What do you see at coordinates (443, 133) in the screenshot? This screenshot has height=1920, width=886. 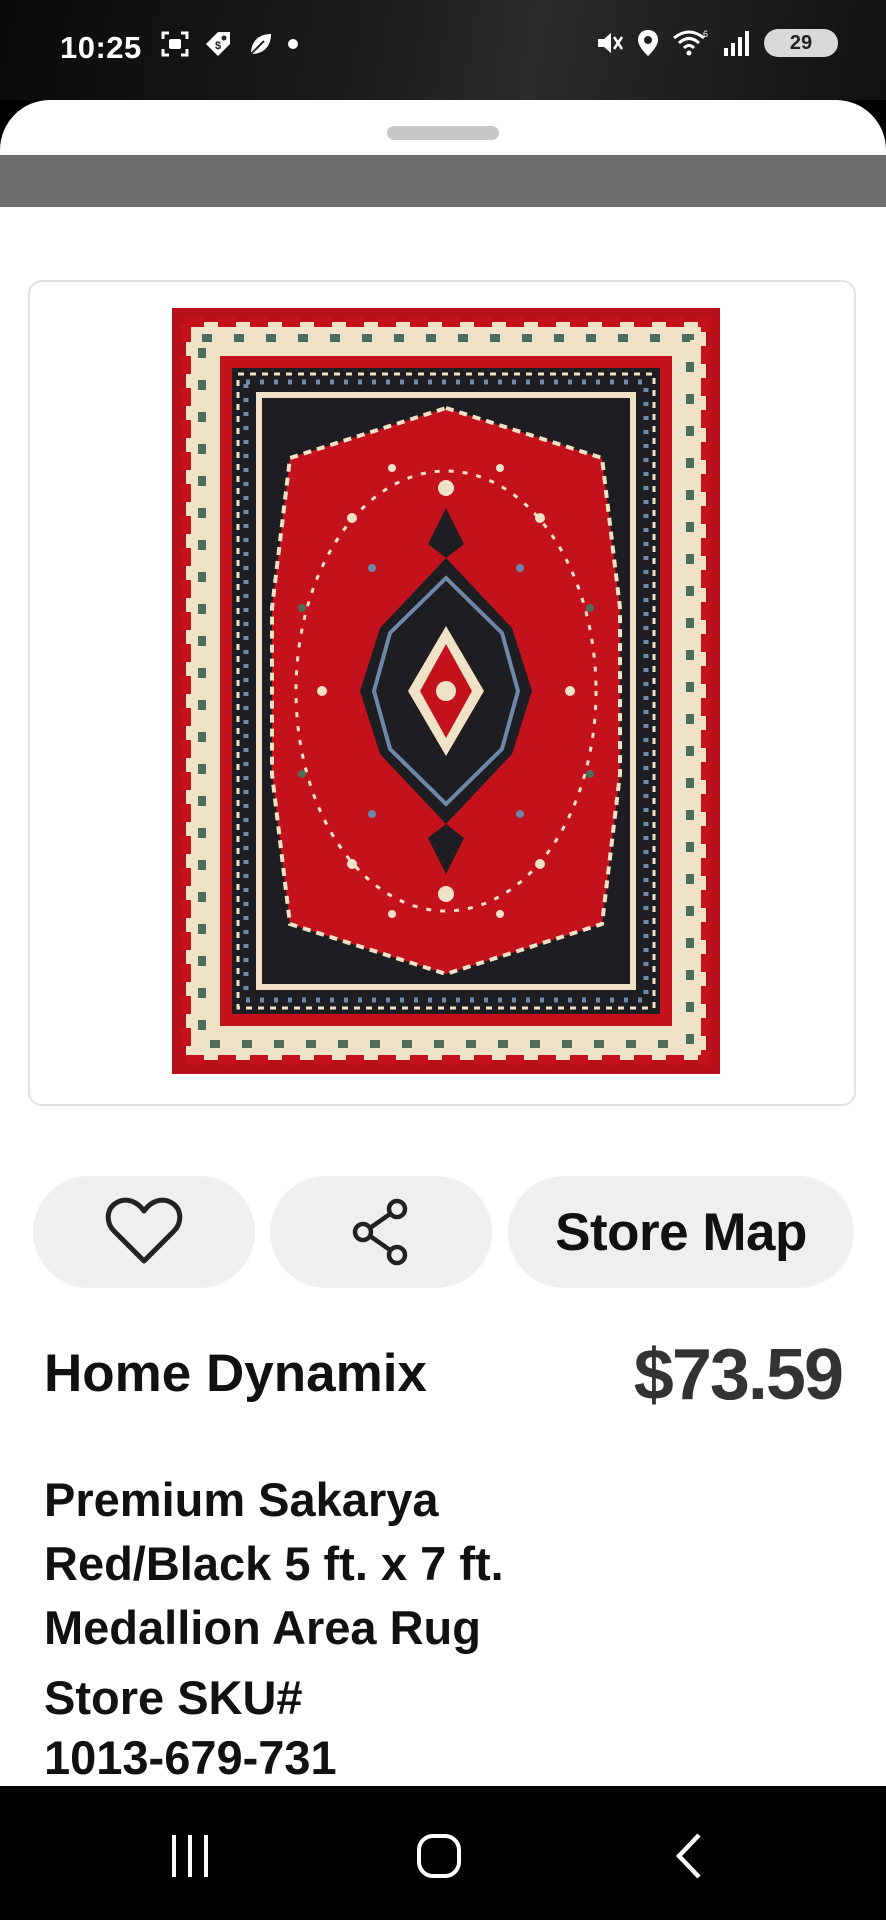 I see `drag-handle` at bounding box center [443, 133].